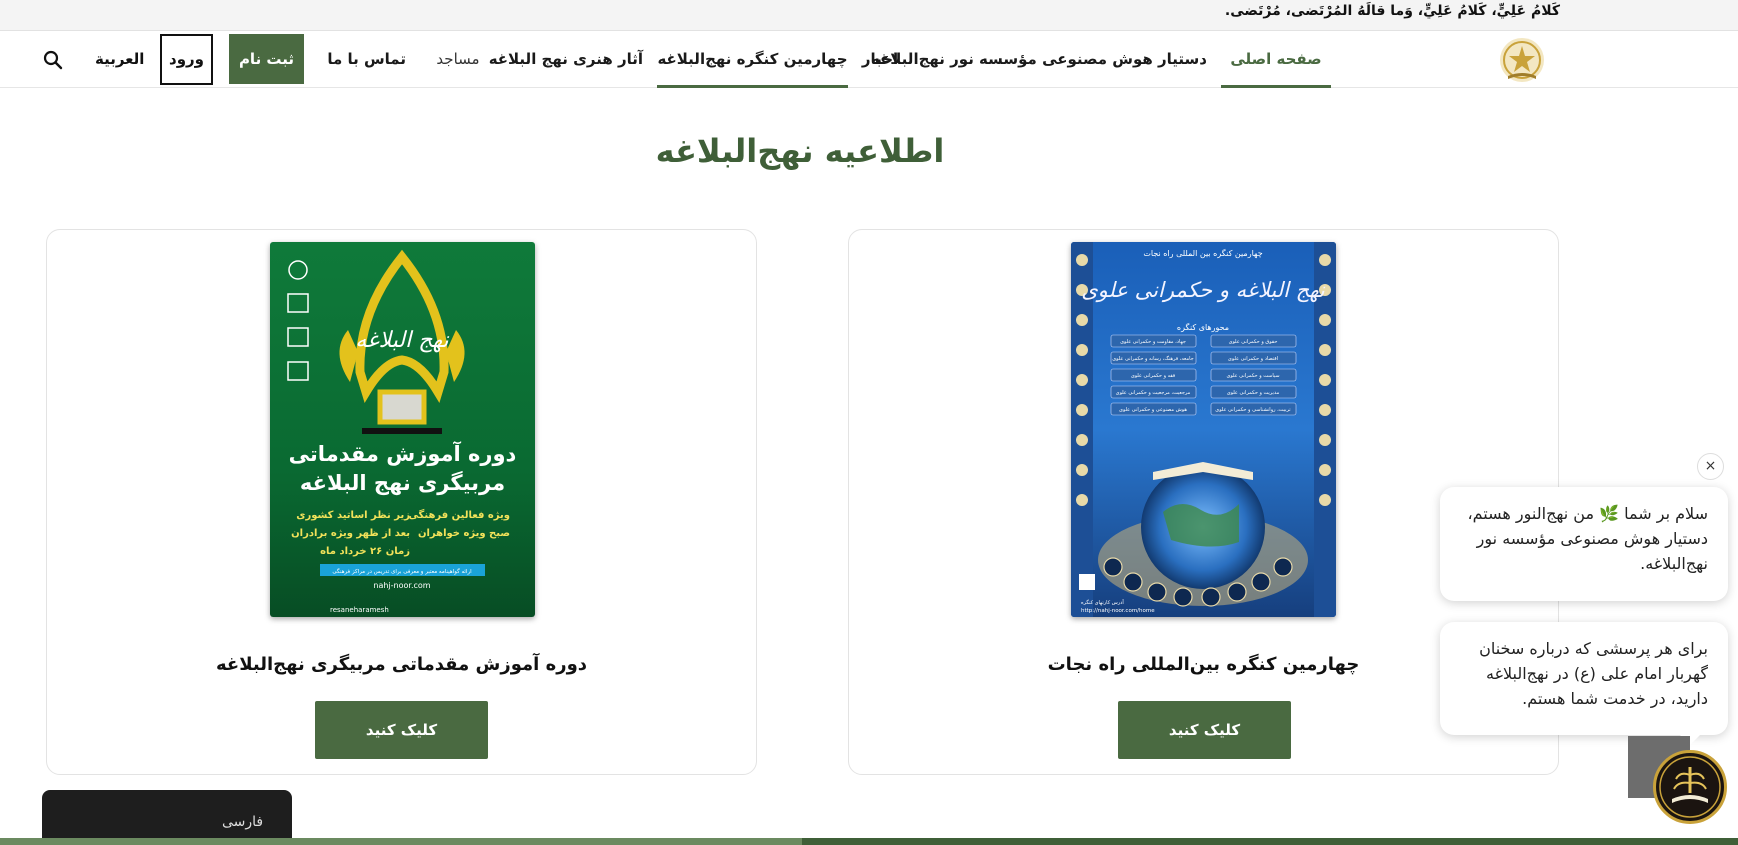 The width and height of the screenshot is (1738, 845). I want to click on login-button: ورود, so click(186, 59).